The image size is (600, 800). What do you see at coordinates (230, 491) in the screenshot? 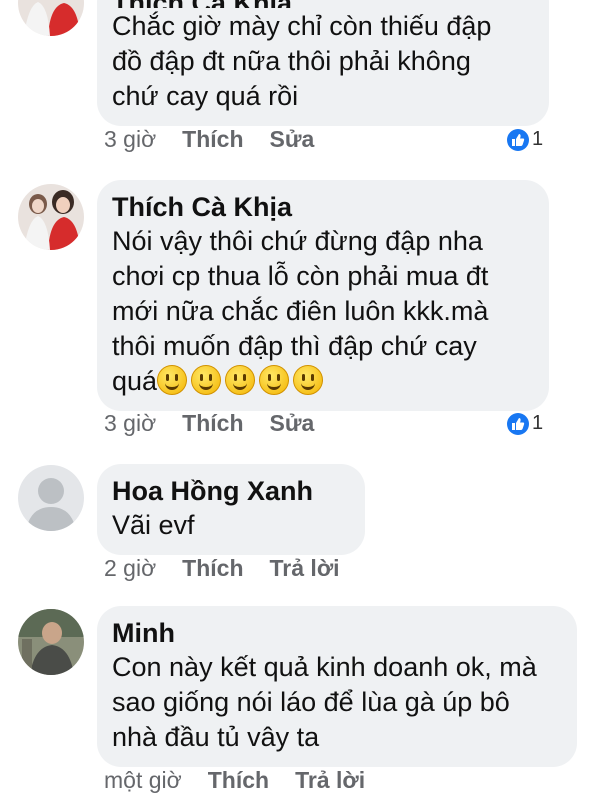
I see `comment-author: Hoa Hồng Xanh` at bounding box center [230, 491].